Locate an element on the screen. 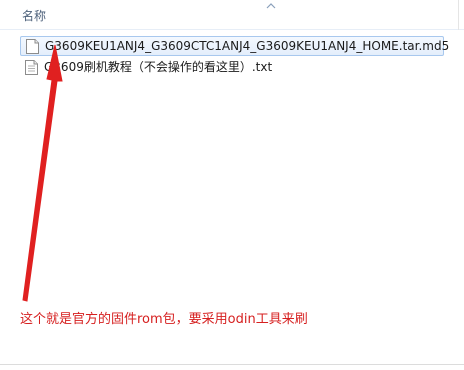 This screenshot has width=464, height=370. sort-ascending-icon is located at coordinates (271, 6).